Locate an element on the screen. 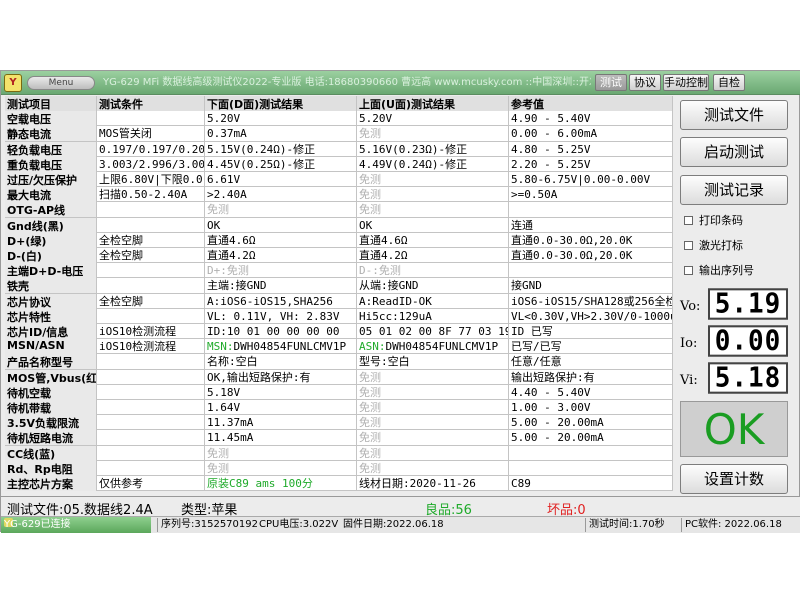 The width and height of the screenshot is (800, 600). table-cell: 输出短路保护:有 is located at coordinates (591, 377).